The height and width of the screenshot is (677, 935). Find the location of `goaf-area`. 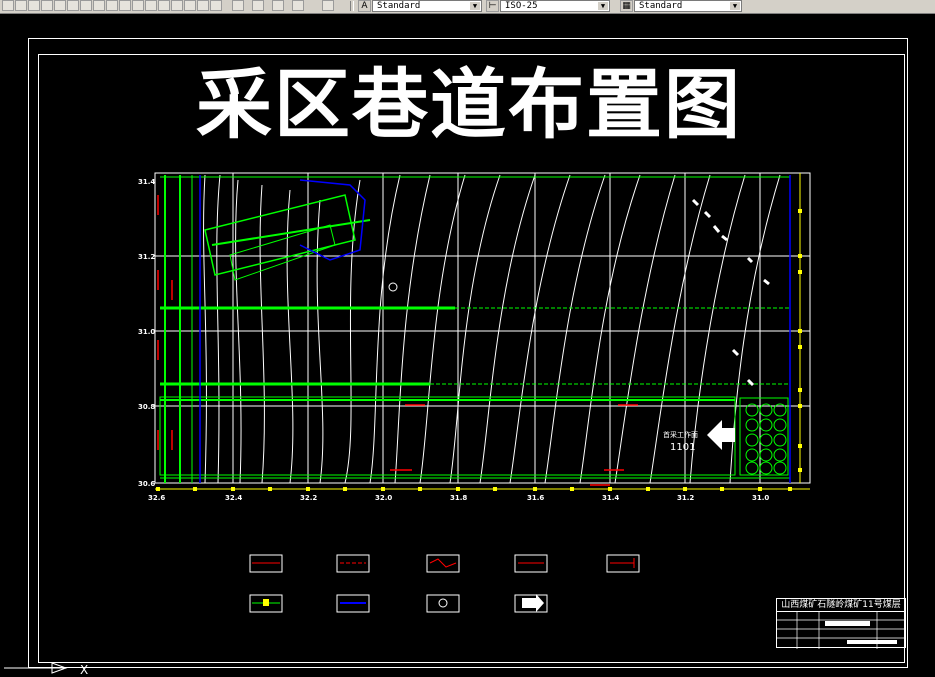

goaf-area is located at coordinates (764, 436).